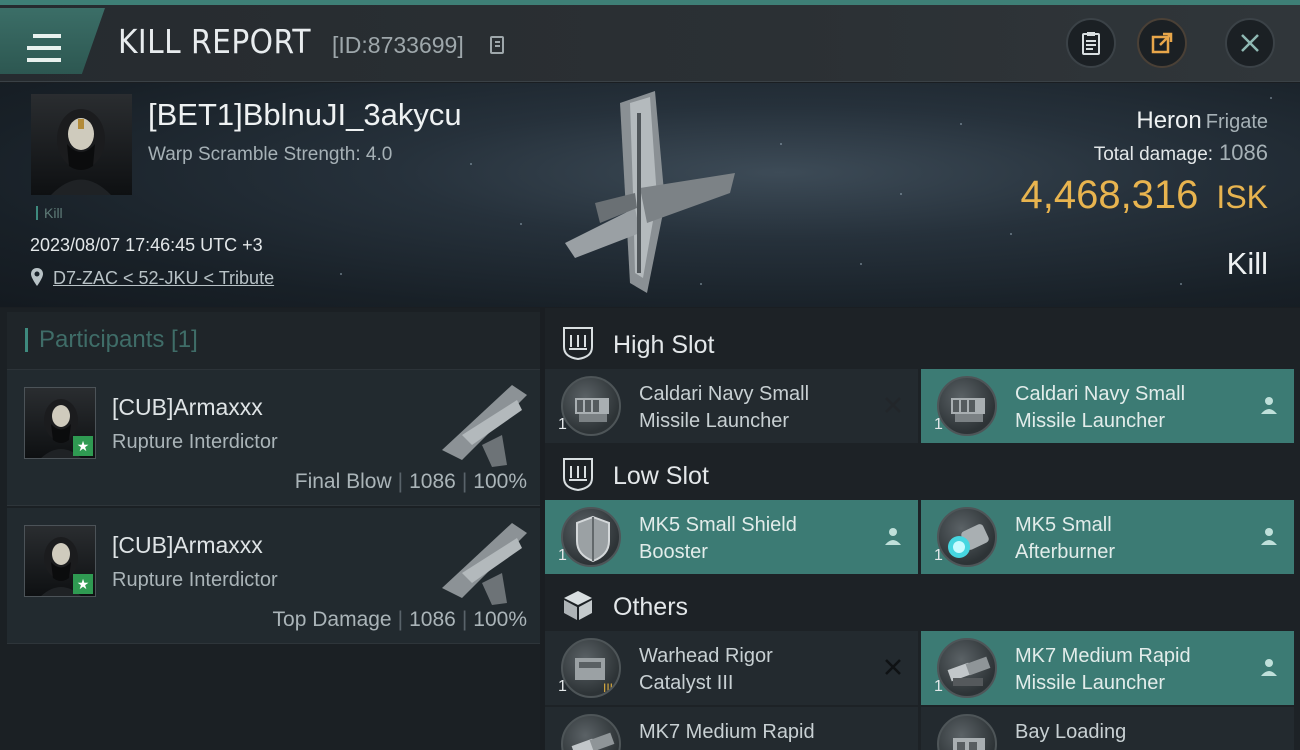 This screenshot has width=1300, height=750. Describe the element at coordinates (270, 154) in the screenshot. I see `warp-scramble-strength: Warp Scramble Strength: 4.0` at that location.